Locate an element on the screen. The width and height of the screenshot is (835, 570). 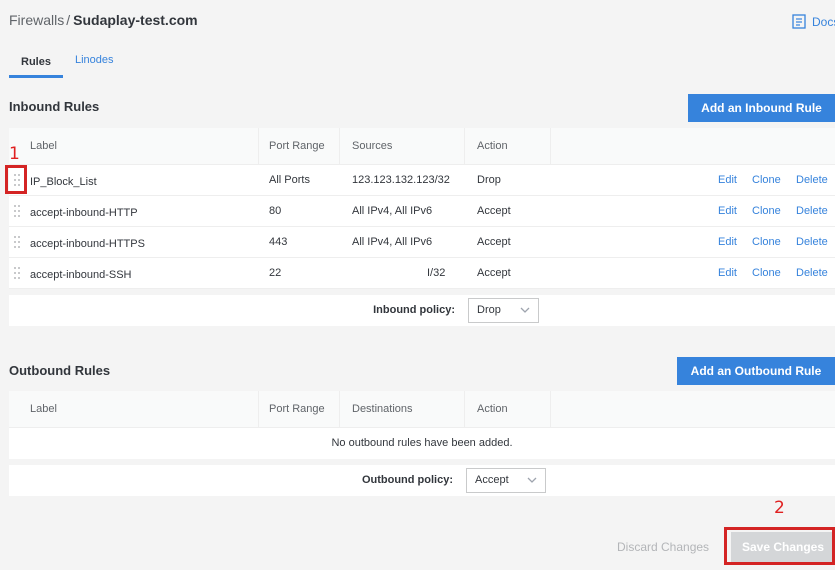
page-title: Sudaplay-test.com is located at coordinates (135, 20).